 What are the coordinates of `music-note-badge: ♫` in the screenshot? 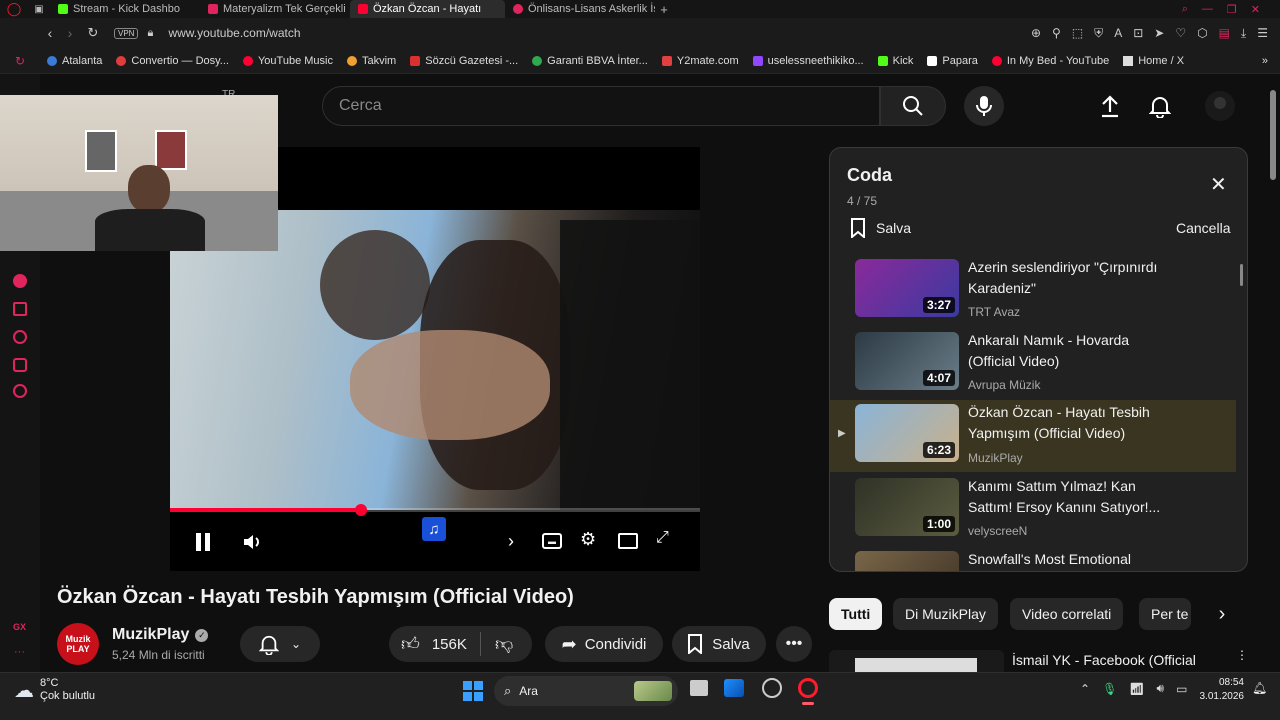 It's located at (434, 529).